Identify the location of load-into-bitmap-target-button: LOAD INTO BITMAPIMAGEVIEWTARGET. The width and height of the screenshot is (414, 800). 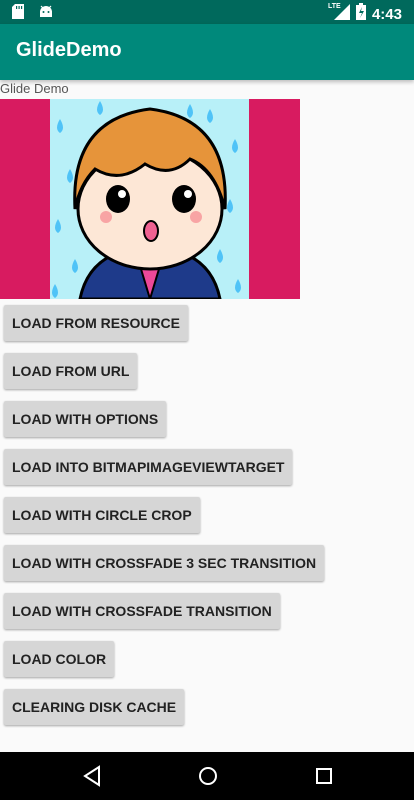
(148, 467).